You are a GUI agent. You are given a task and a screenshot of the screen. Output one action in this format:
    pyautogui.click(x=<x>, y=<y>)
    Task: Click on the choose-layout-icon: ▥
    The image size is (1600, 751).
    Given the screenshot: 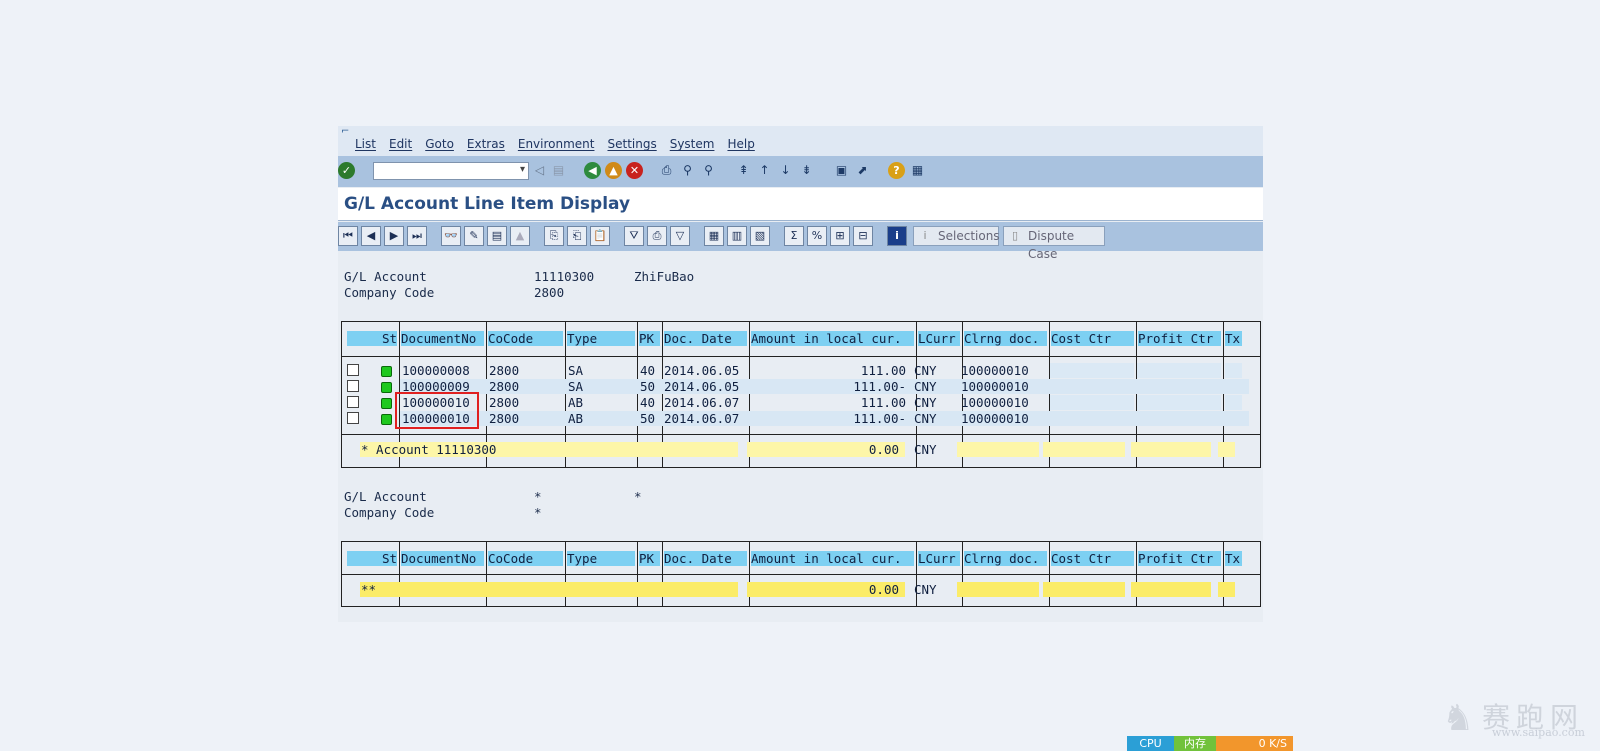 What is the action you would take?
    pyautogui.click(x=737, y=236)
    